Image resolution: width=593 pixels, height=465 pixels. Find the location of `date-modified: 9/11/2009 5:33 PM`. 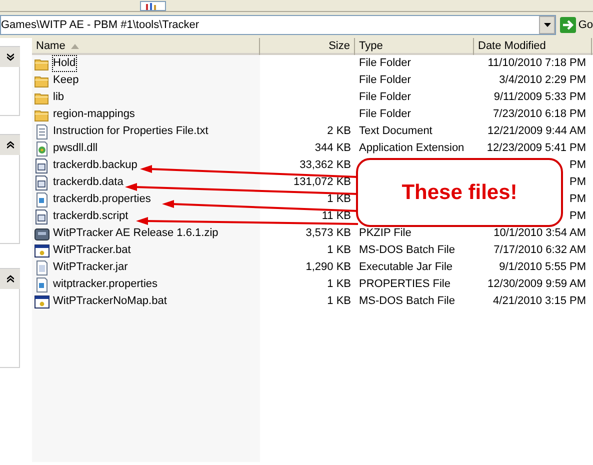

date-modified: 9/11/2009 5:33 PM is located at coordinates (540, 97).